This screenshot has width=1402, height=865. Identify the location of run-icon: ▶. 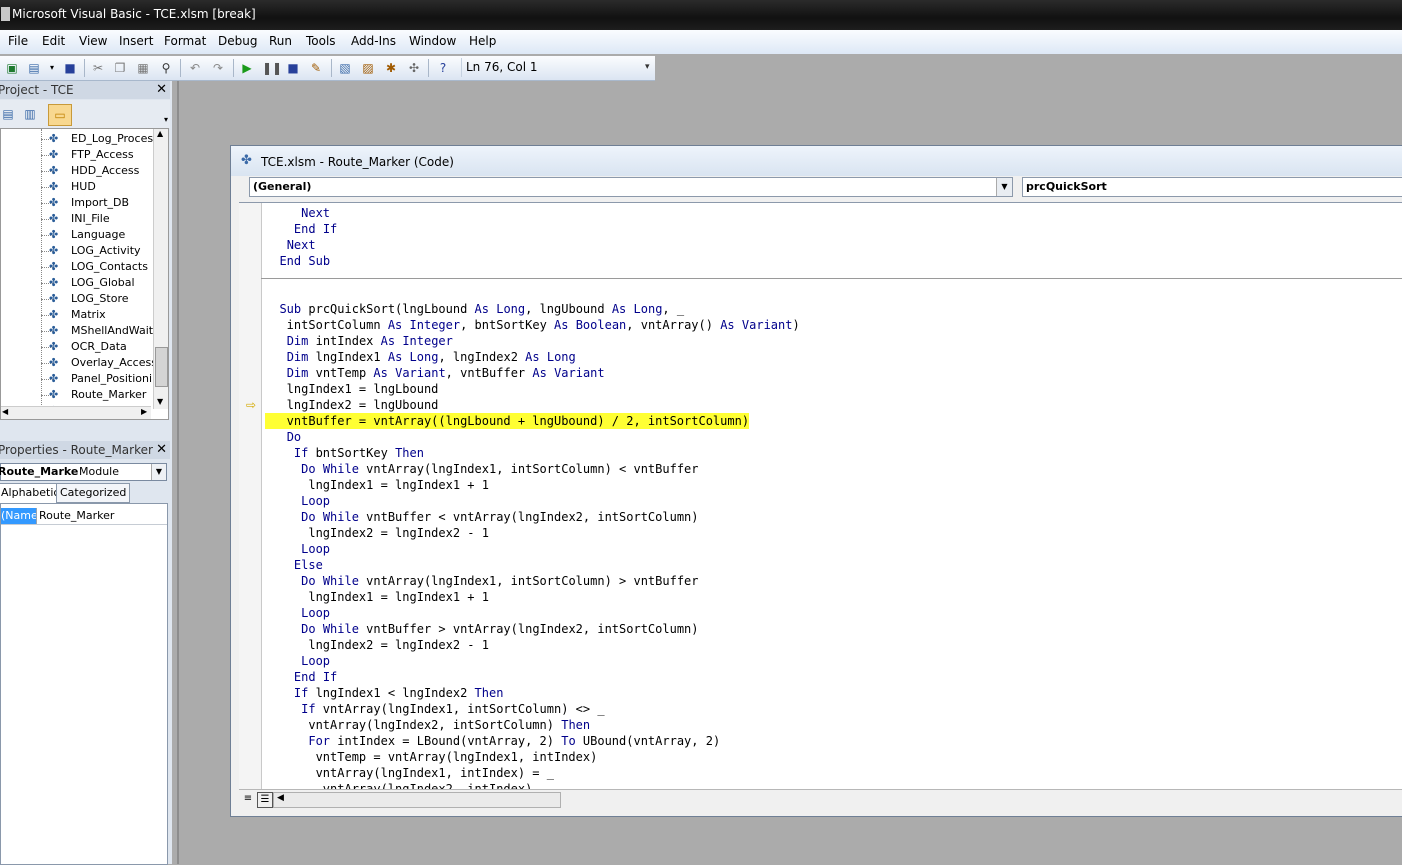
(247, 68).